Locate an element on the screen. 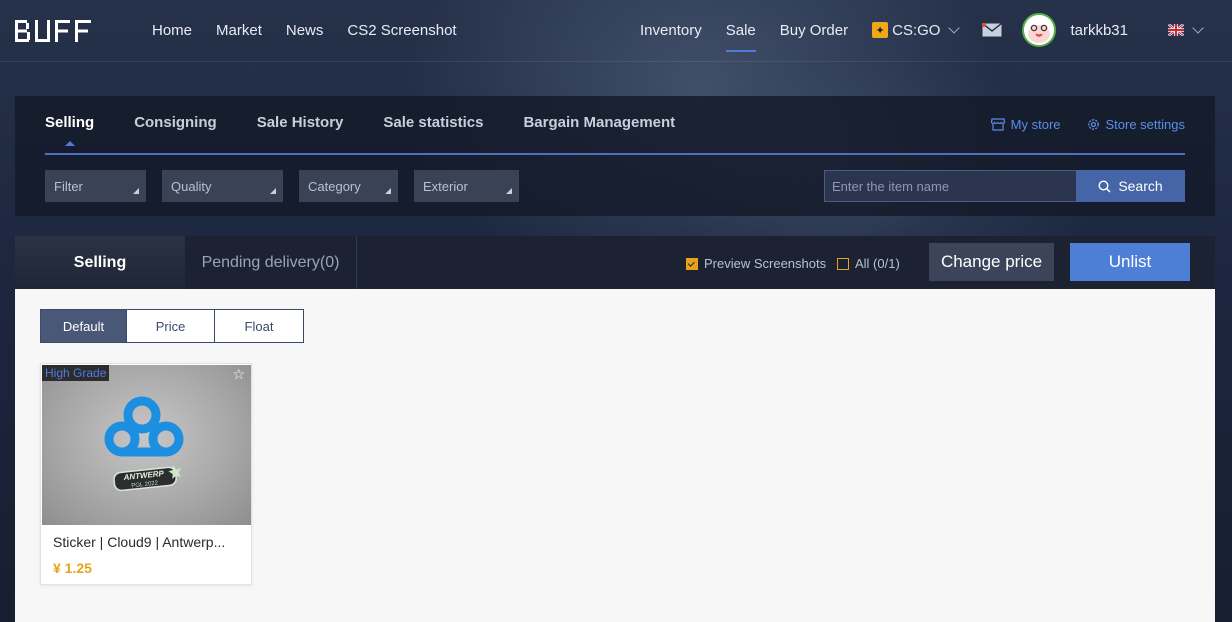 The width and height of the screenshot is (1232, 622). nav-sale: Sale is located at coordinates (740, 37).